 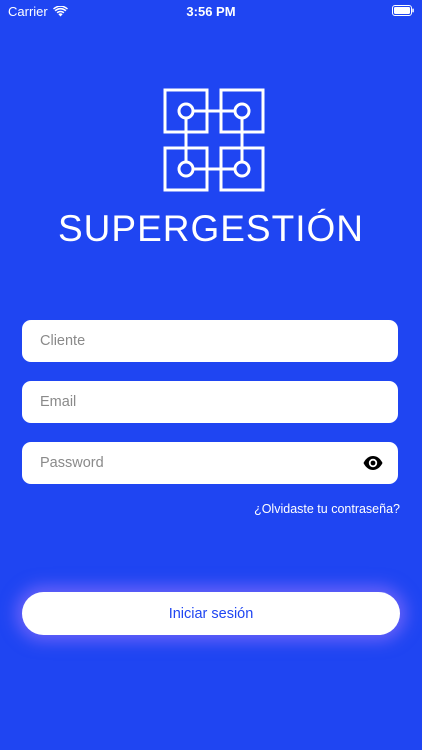 I want to click on brand-name: SUPERGESTIÓN, so click(x=211, y=228).